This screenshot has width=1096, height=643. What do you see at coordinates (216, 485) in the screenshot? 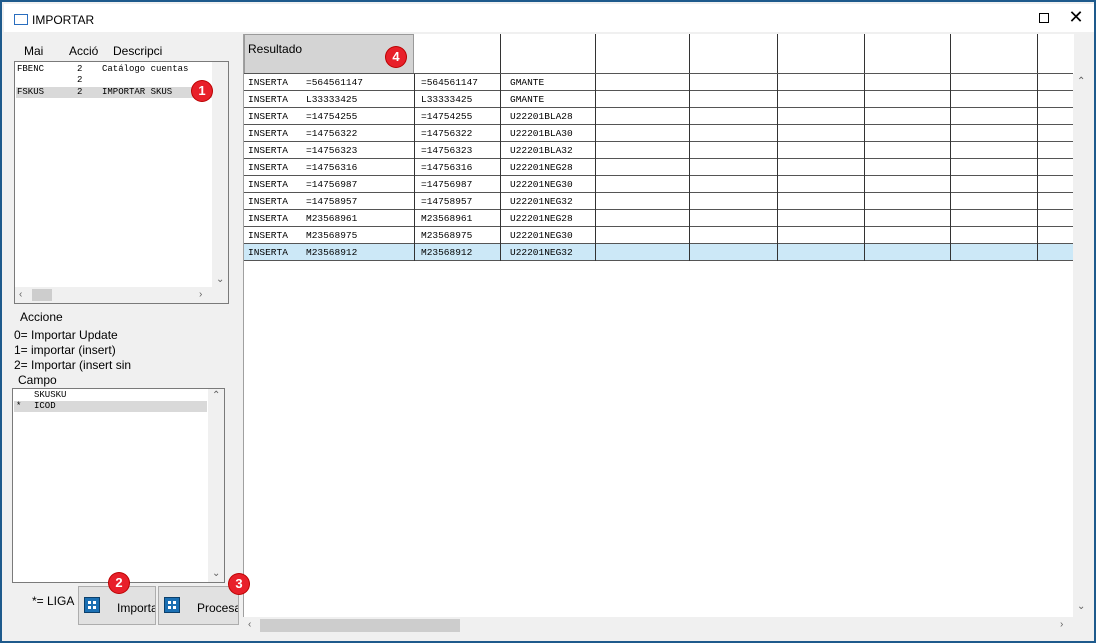
I see `vertical-scrollbar: ⌃ ⌄` at bounding box center [216, 485].